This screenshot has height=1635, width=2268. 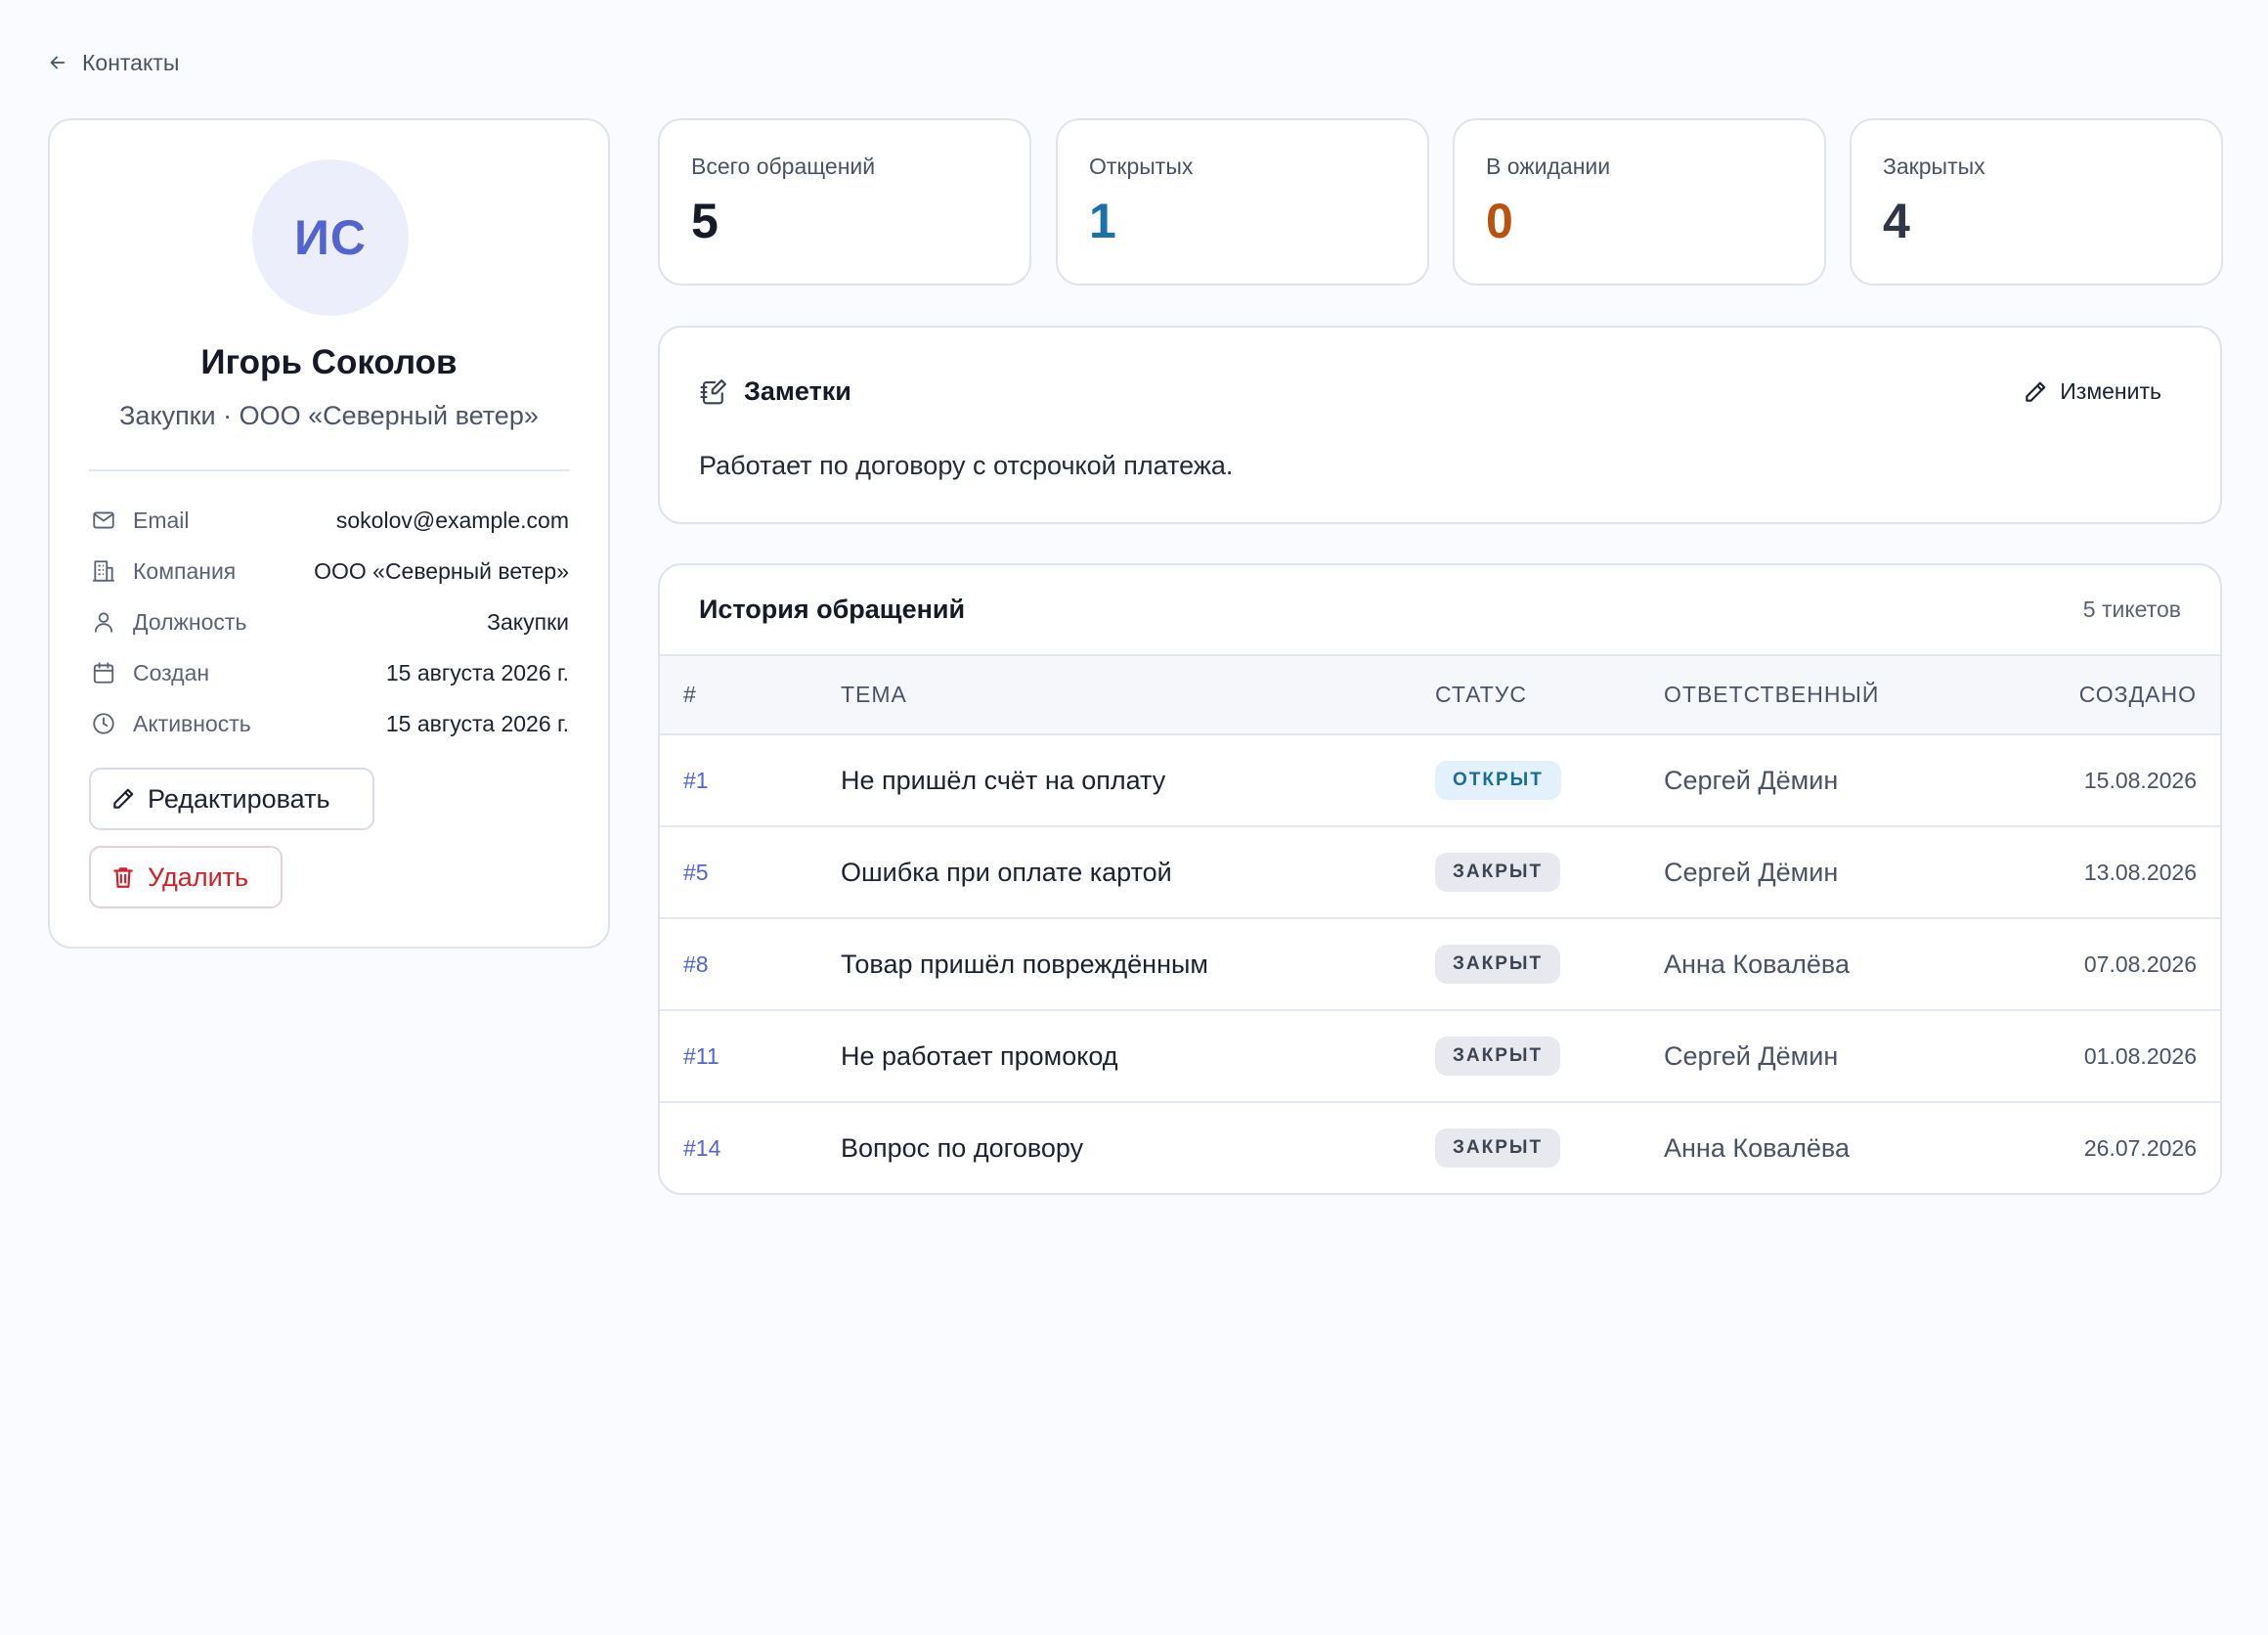 I want to click on ticket-id-link: #14, so click(x=701, y=1148).